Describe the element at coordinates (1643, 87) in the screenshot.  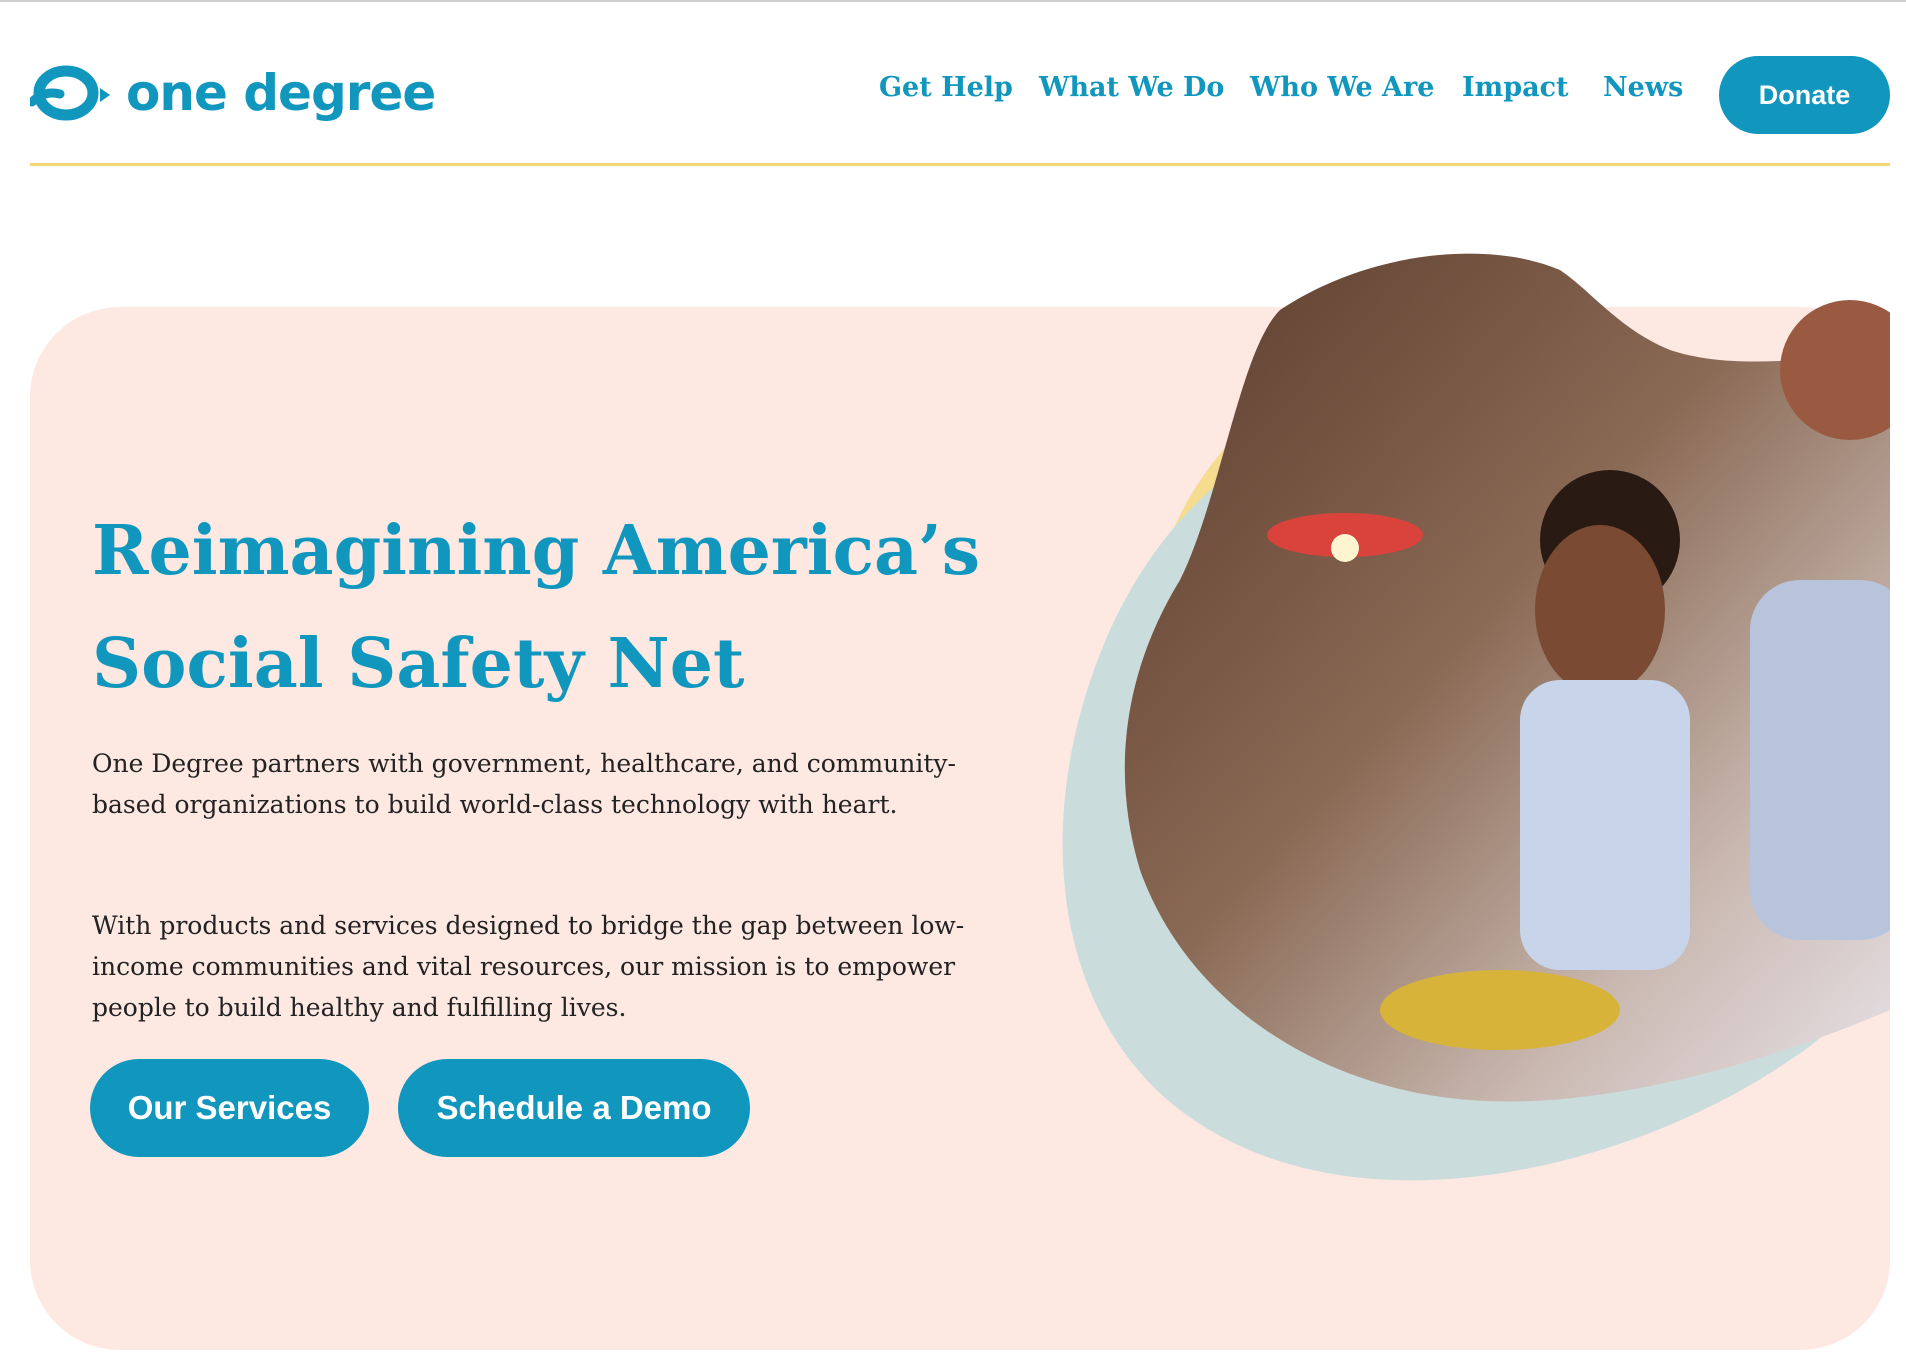
I see `nav-news: News` at that location.